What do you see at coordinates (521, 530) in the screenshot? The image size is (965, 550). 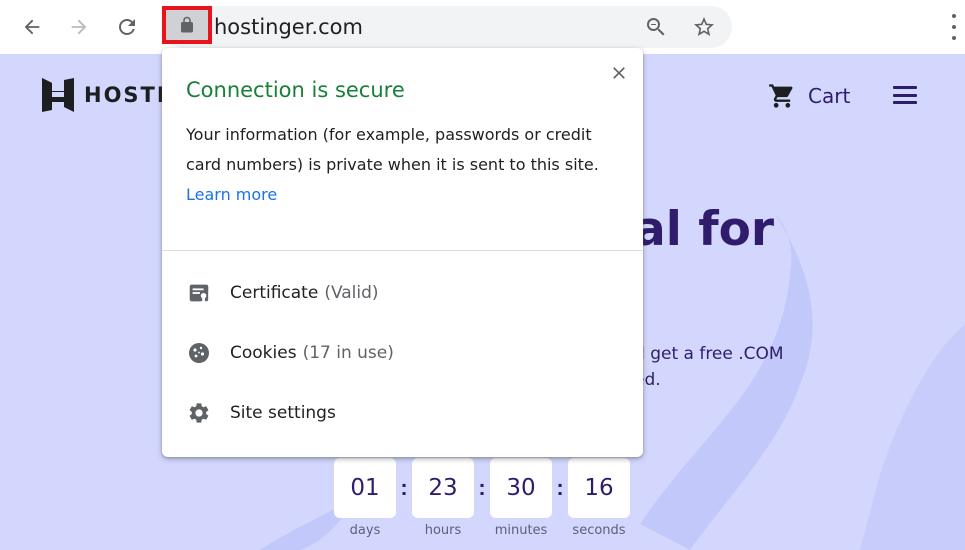 I see `countdown-label: minutes` at bounding box center [521, 530].